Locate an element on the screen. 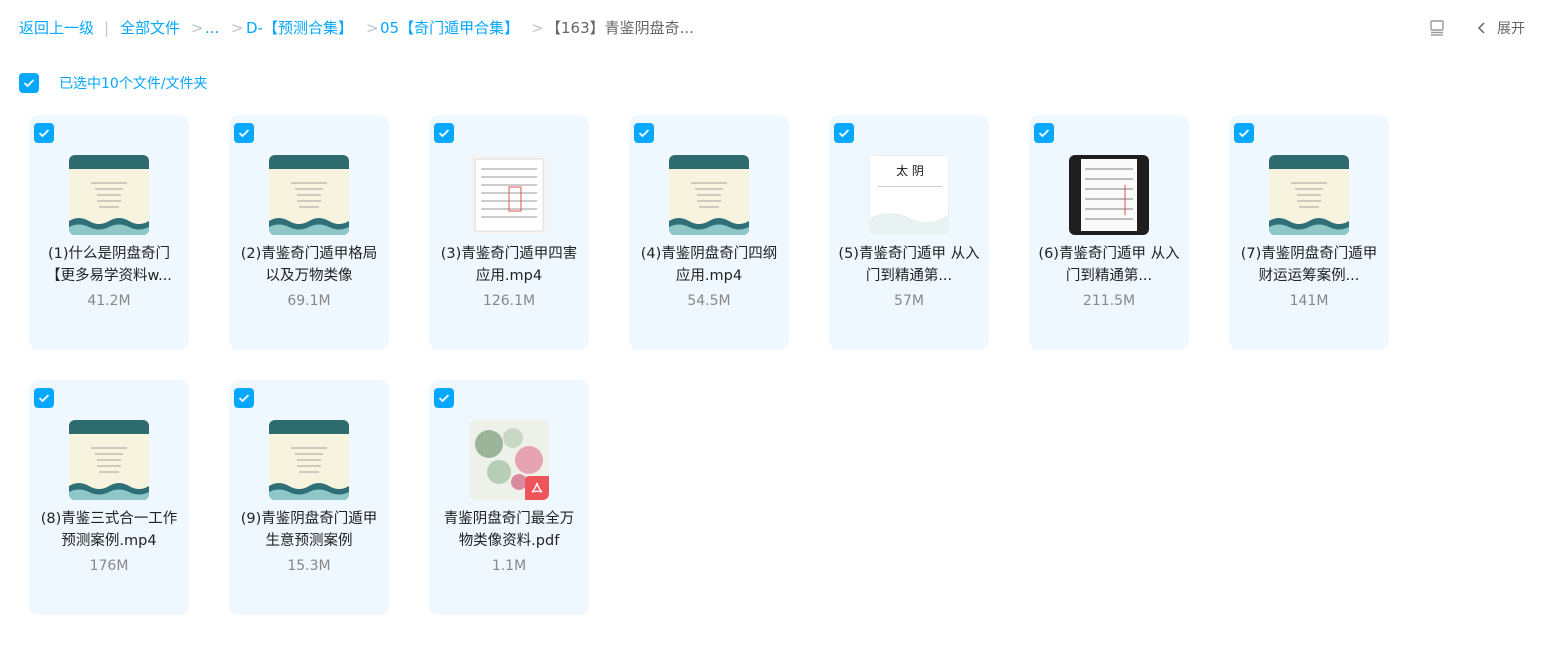 This screenshot has height=647, width=1559. file-card: (2)青鉴奇门遁甲格局以及万物类像 69.1M is located at coordinates (309, 232).